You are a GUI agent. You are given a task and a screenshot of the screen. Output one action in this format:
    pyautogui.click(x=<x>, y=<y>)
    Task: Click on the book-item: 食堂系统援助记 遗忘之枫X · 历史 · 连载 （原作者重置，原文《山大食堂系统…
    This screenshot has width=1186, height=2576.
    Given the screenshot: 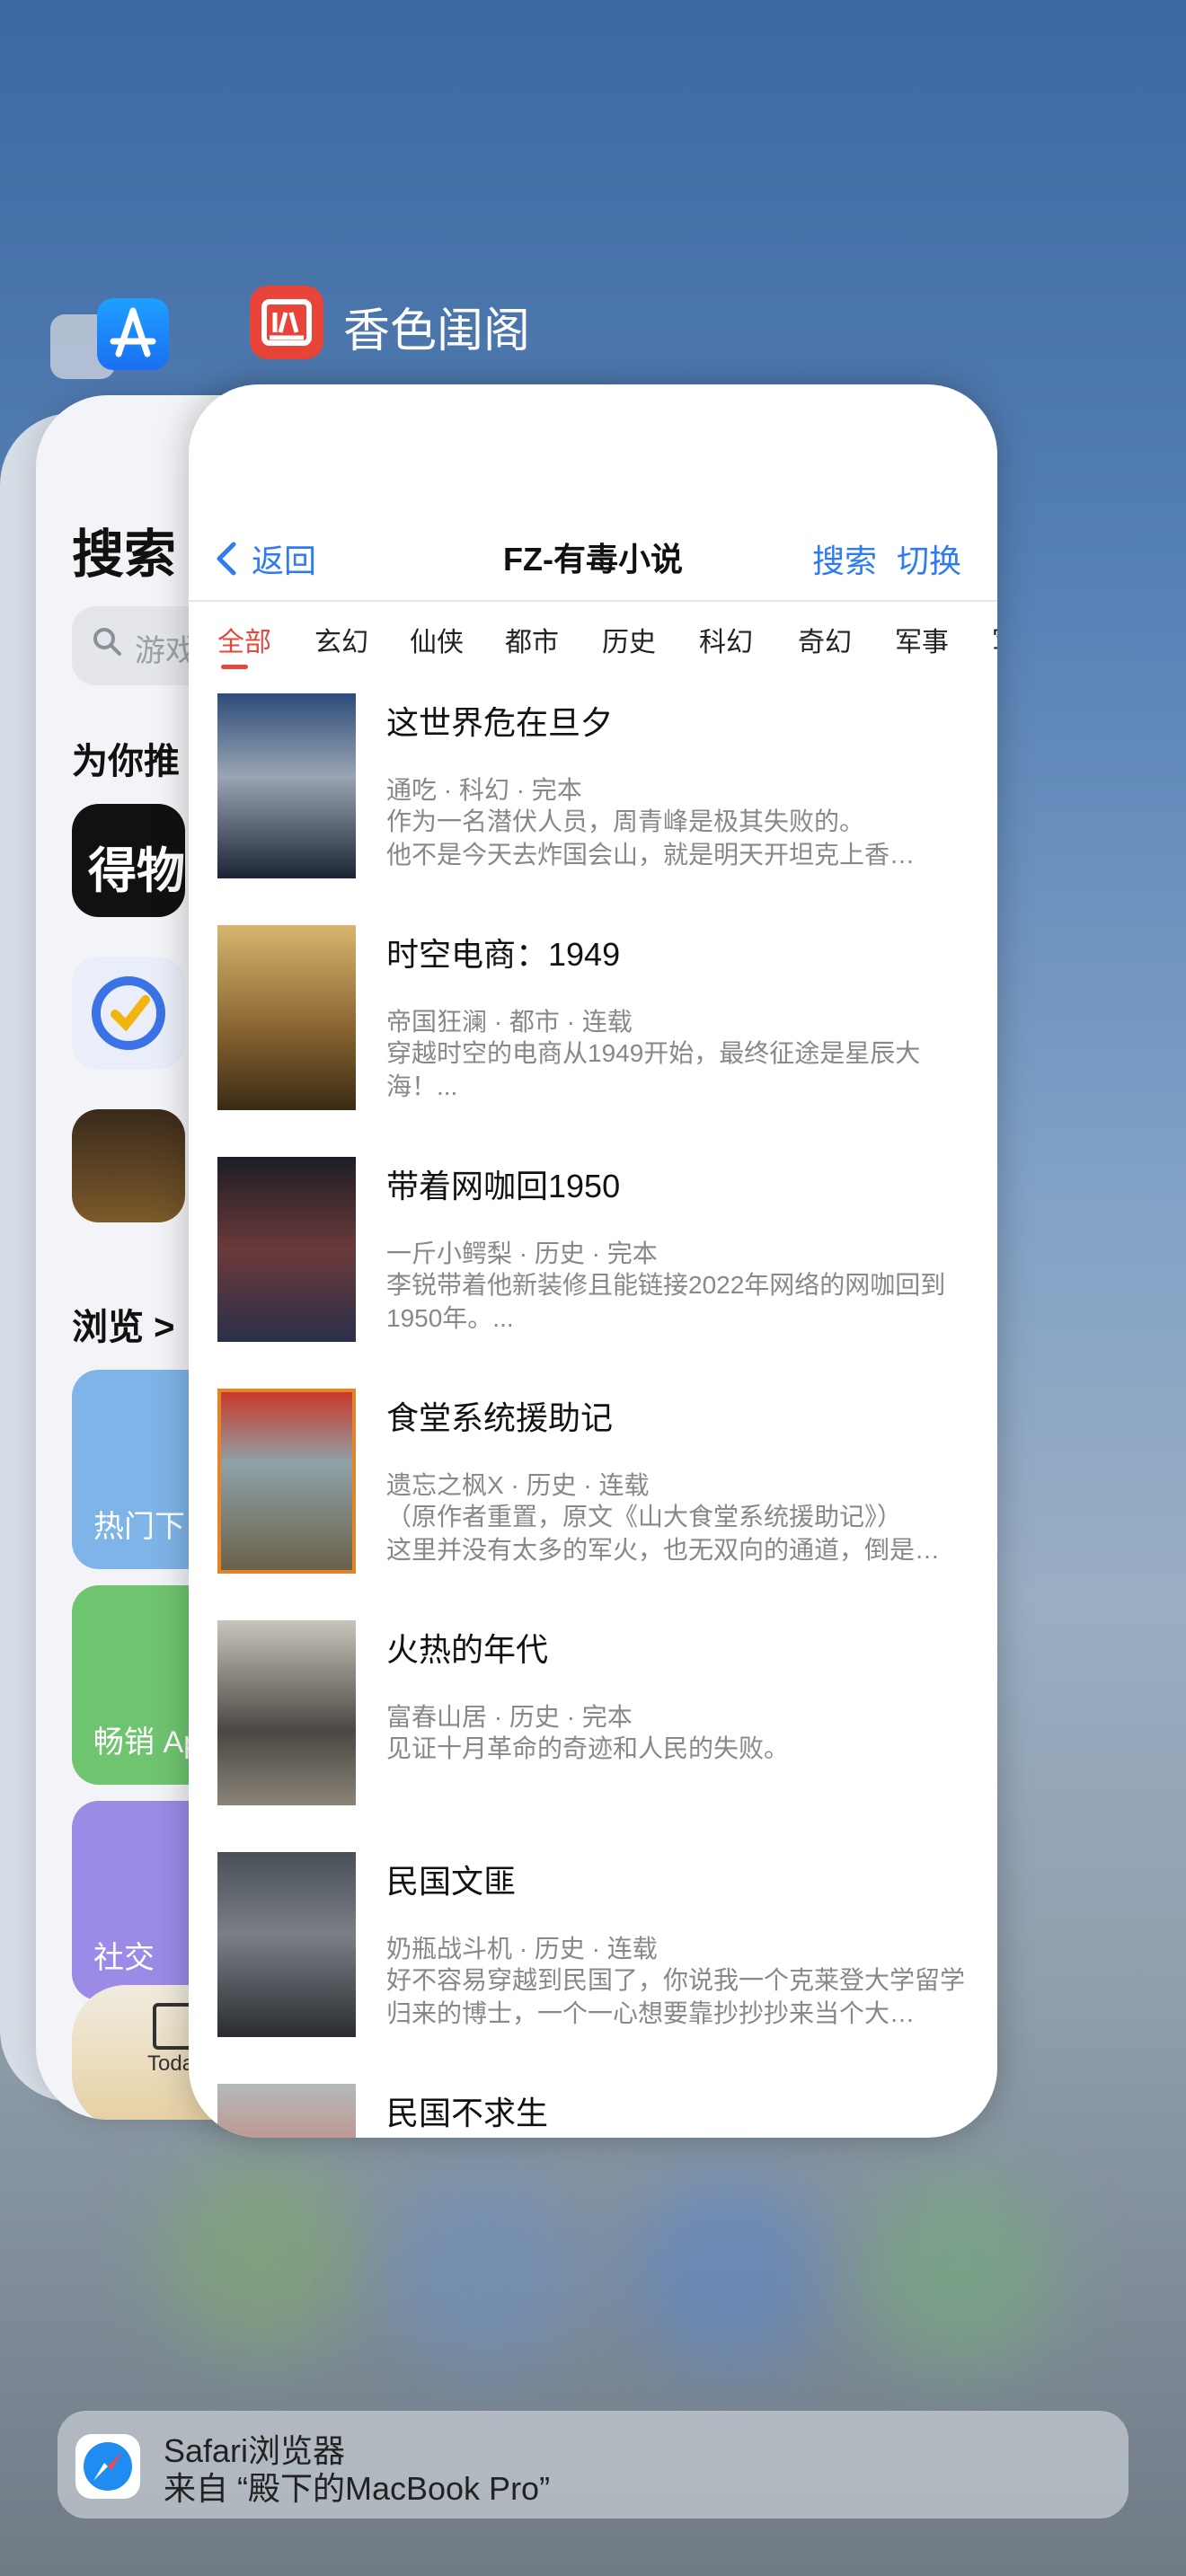 What is the action you would take?
    pyautogui.click(x=593, y=1483)
    